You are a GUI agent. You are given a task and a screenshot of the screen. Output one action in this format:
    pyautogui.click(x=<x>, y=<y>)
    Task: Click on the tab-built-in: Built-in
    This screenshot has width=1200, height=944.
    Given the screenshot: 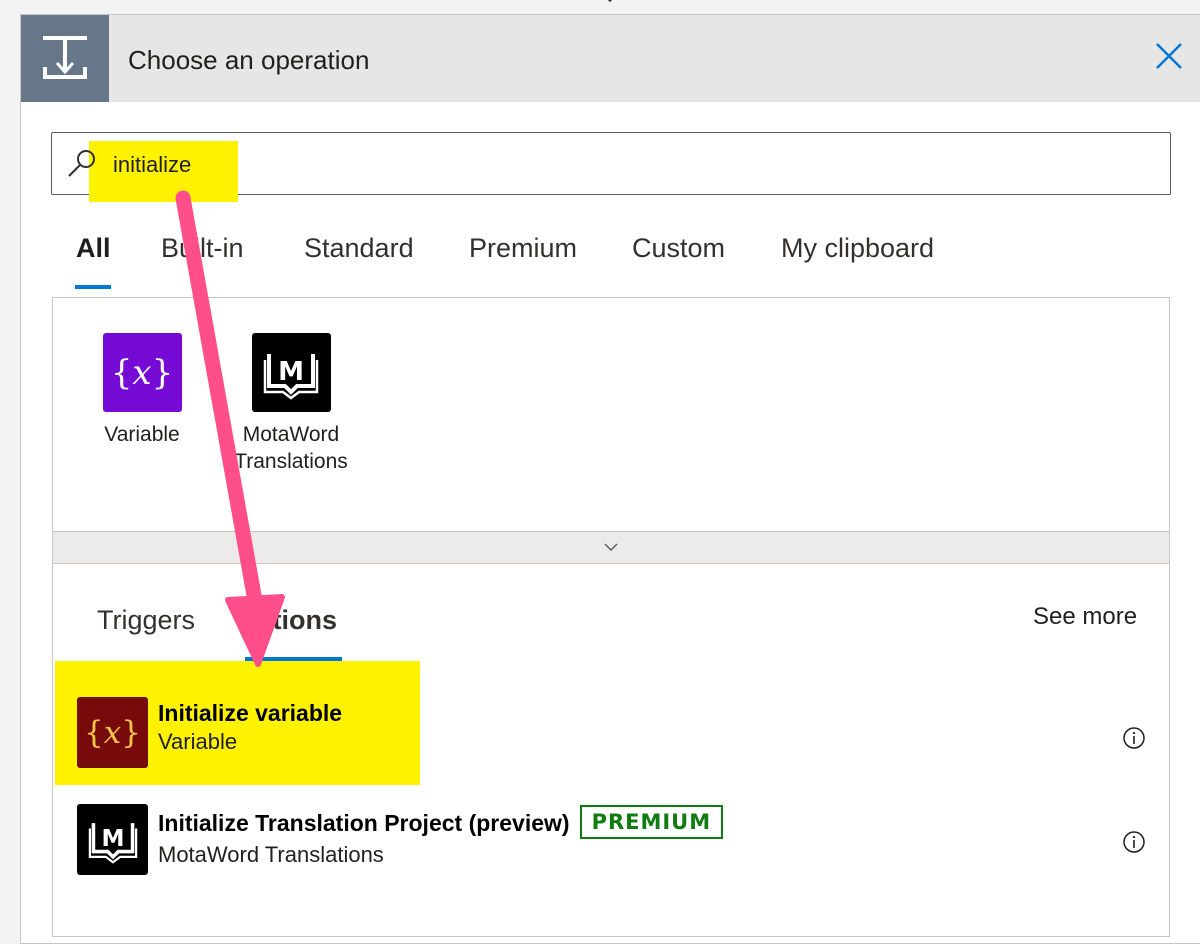 What is the action you would take?
    pyautogui.click(x=202, y=248)
    